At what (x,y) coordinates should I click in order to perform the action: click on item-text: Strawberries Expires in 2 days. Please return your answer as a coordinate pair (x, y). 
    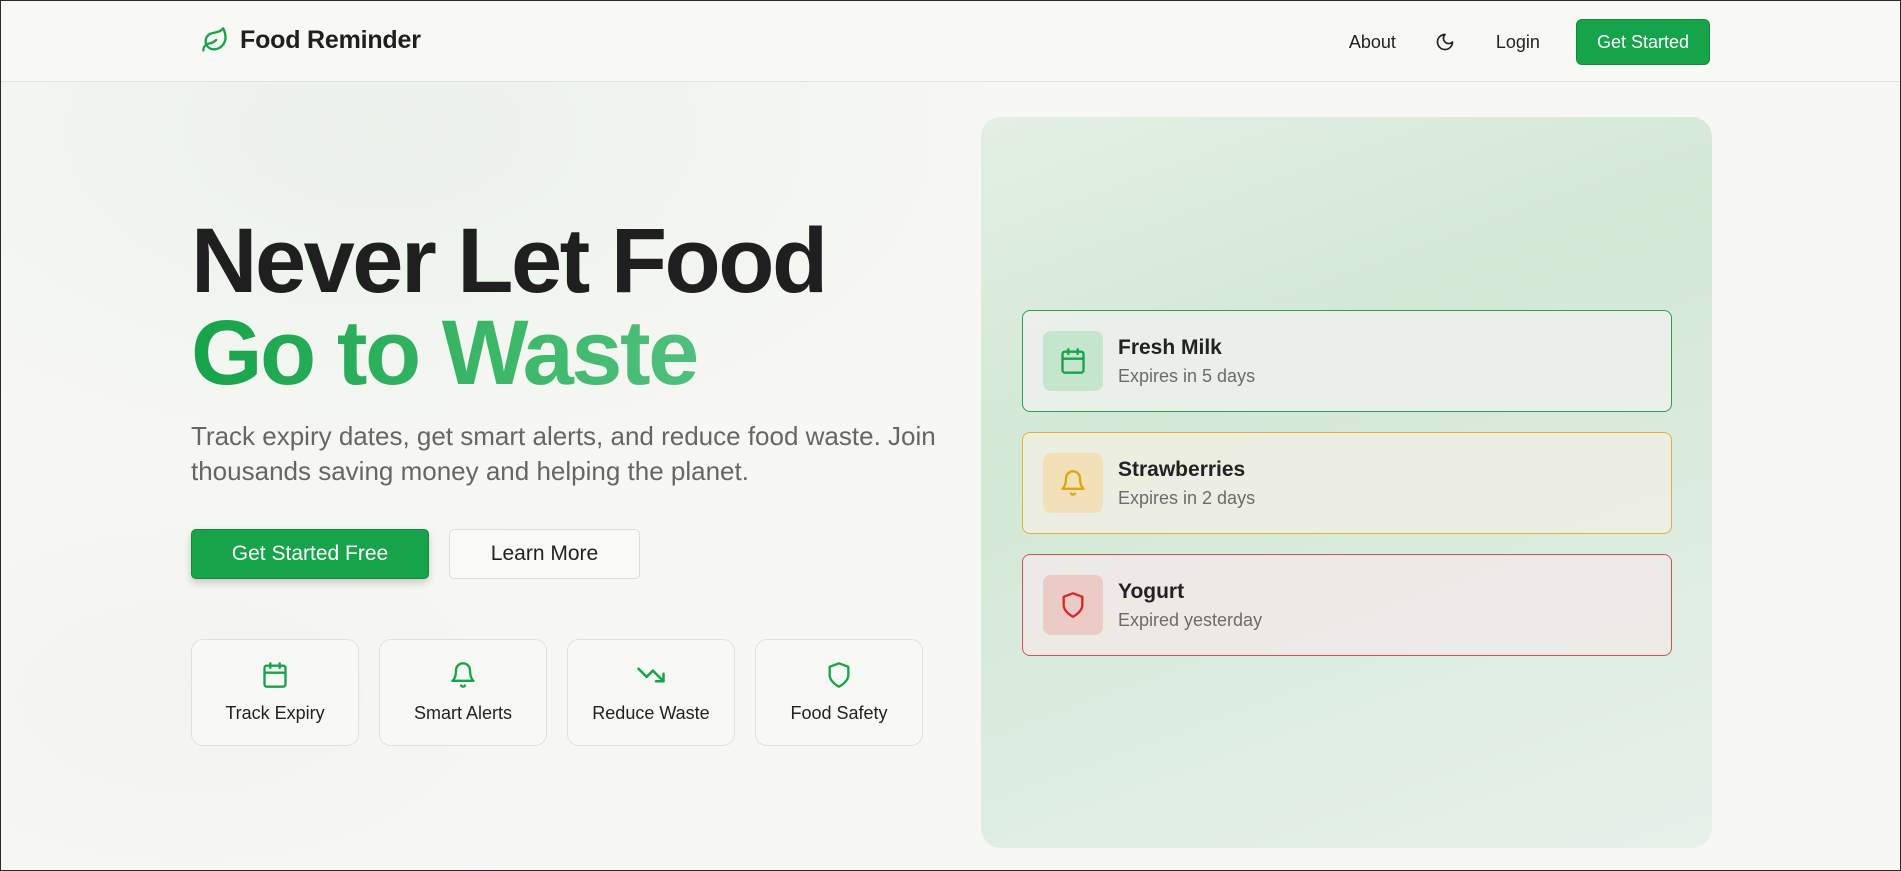
    Looking at the image, I should click on (1186, 483).